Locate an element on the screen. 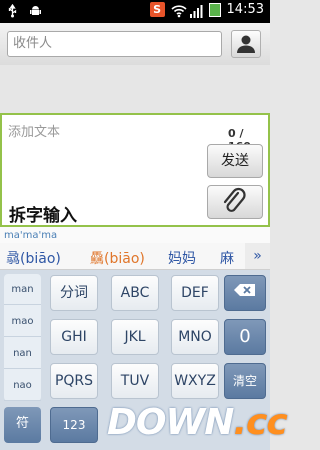  candidate-bar: 骉(biāo) 驫(biāo) 妈妈 麻 is located at coordinates (135, 256).